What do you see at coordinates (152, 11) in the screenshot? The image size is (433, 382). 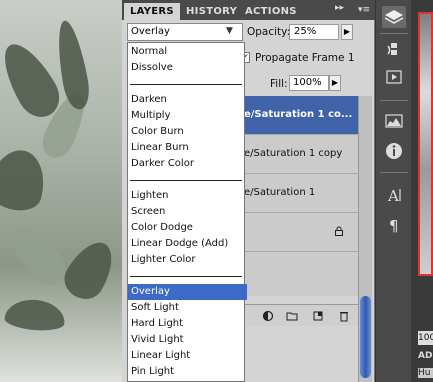 I see `tab-layers: LAYERS` at bounding box center [152, 11].